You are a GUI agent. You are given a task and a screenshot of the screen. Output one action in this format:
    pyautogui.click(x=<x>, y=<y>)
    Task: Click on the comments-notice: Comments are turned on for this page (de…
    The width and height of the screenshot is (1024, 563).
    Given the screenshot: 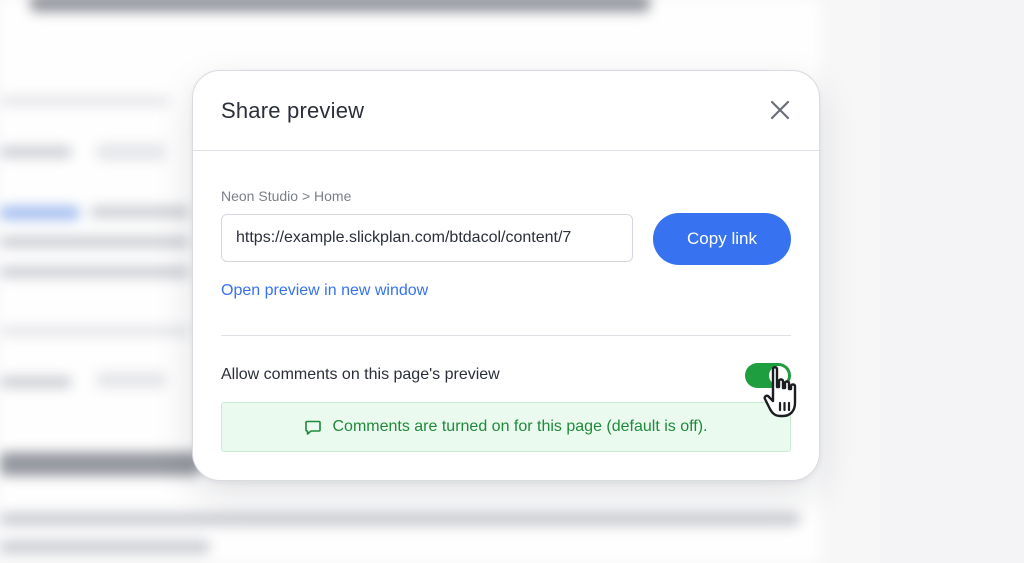 What is the action you would take?
    pyautogui.click(x=506, y=427)
    